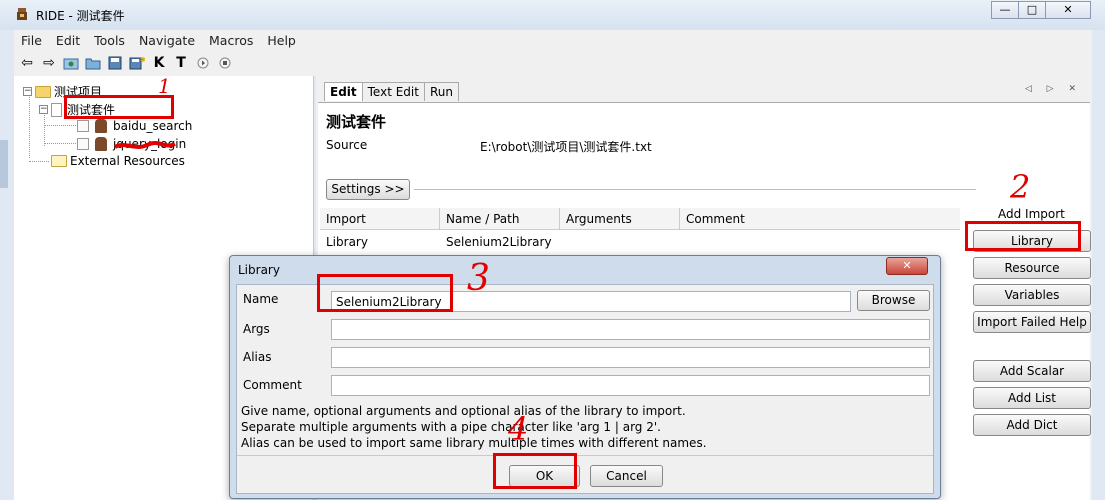 Image resolution: width=1105 pixels, height=500 pixels. I want to click on tab-text-edit: Text Edit, so click(393, 91).